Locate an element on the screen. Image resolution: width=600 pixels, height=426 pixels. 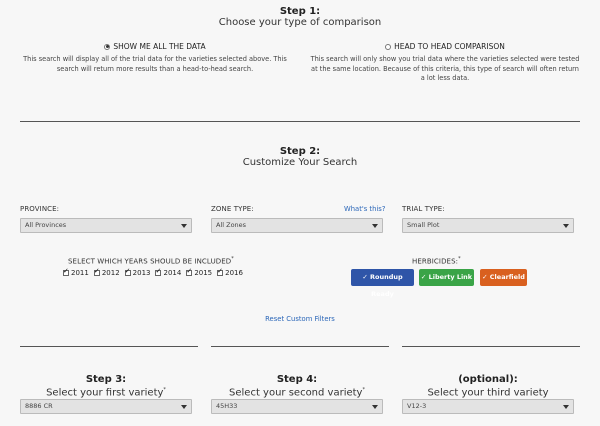
province-label: PROVINCE: is located at coordinates (40, 209).